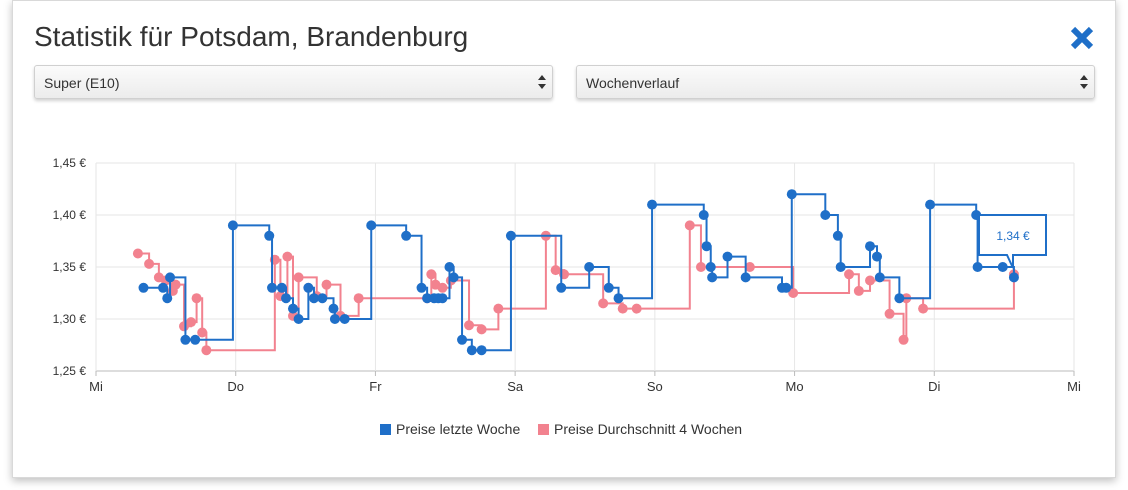  Describe the element at coordinates (235, 386) in the screenshot. I see `x-tick-label: Do` at that location.